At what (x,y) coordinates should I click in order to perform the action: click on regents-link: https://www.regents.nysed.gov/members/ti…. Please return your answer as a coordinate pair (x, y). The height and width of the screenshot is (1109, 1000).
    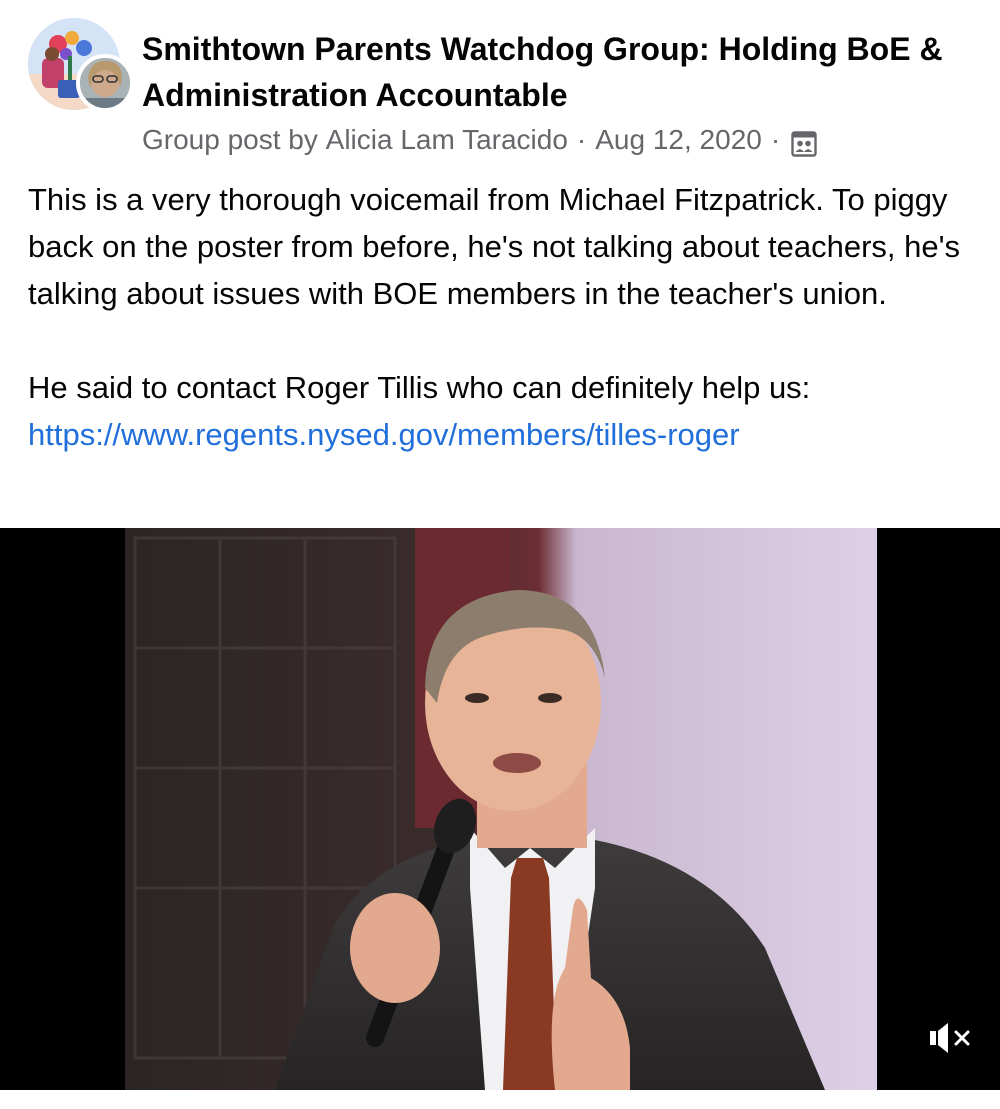
    Looking at the image, I should click on (384, 434).